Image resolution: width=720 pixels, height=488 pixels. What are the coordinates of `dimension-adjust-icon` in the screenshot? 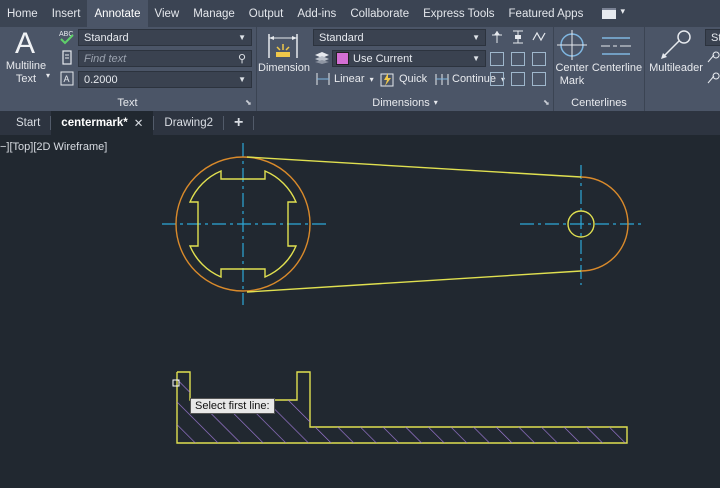 It's located at (518, 59).